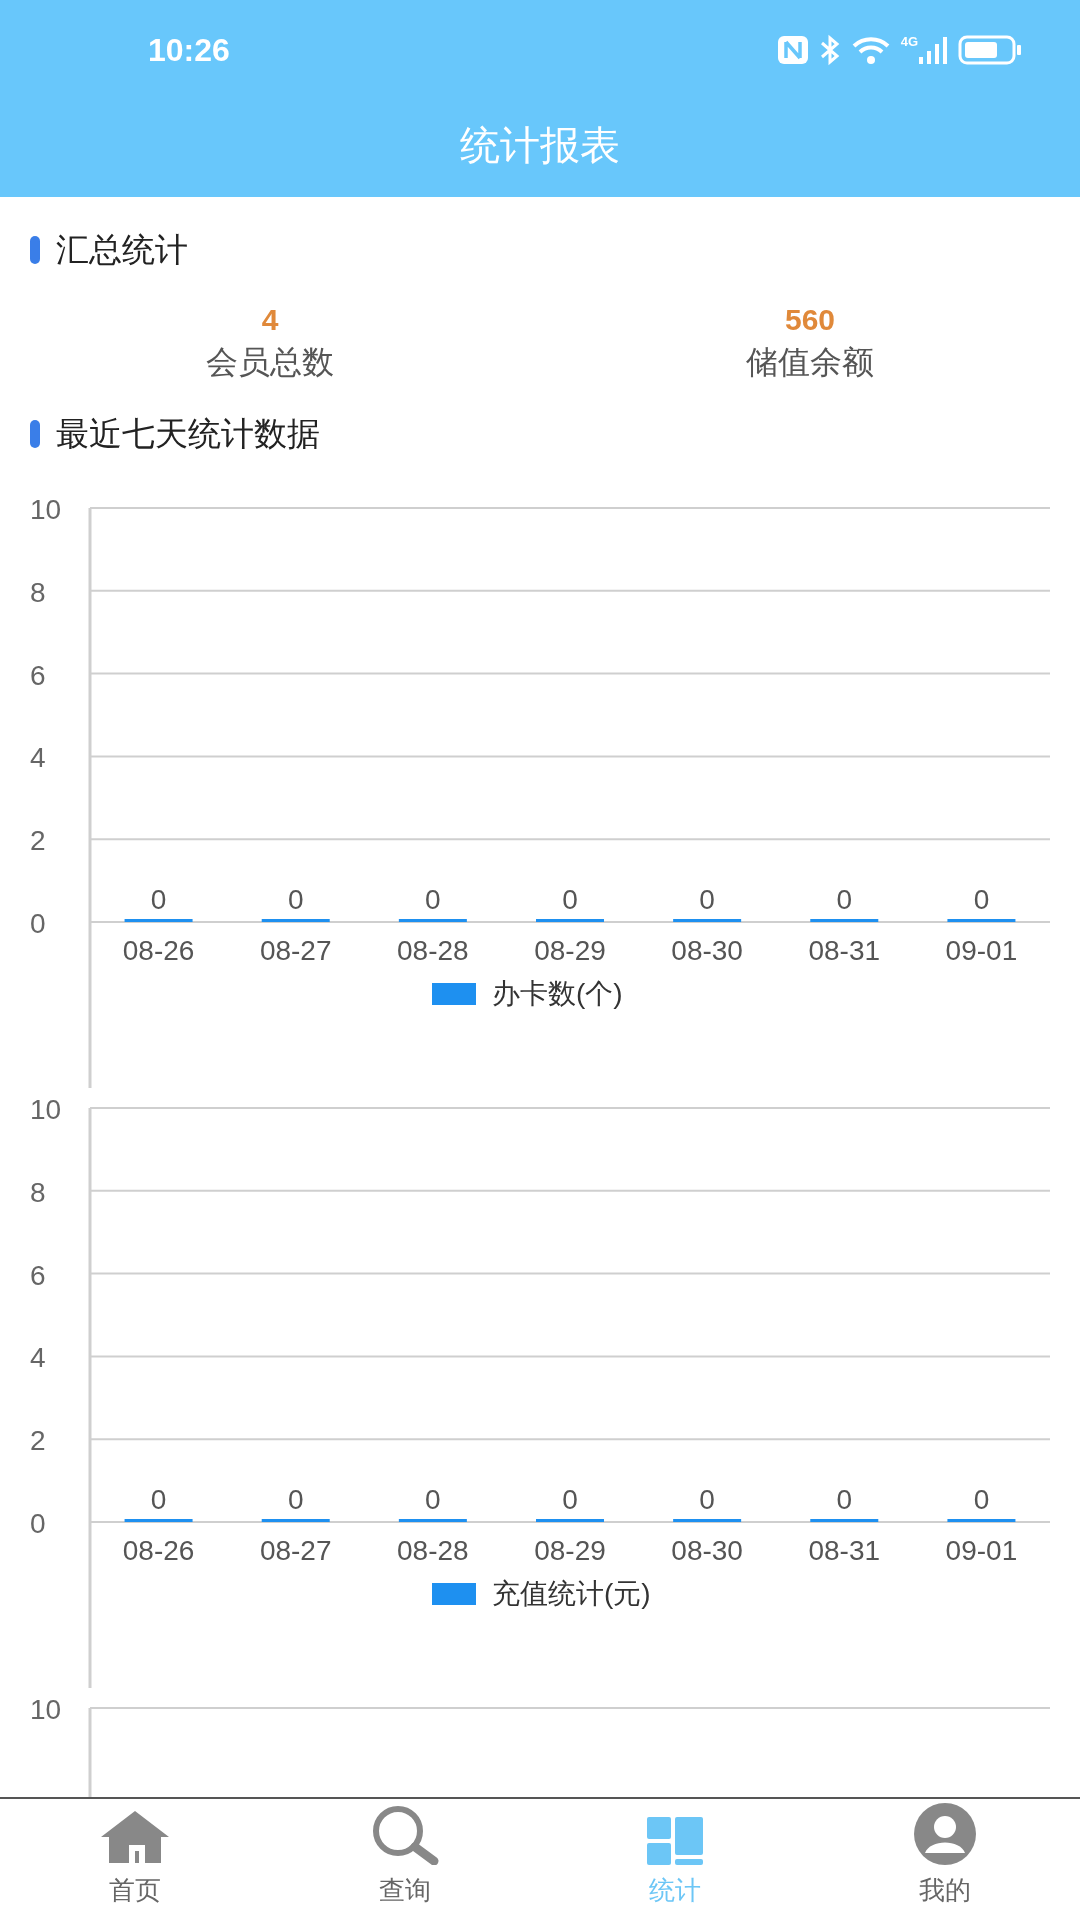 The width and height of the screenshot is (1080, 1920). Describe the element at coordinates (189, 50) in the screenshot. I see `status-time: 10:26` at that location.